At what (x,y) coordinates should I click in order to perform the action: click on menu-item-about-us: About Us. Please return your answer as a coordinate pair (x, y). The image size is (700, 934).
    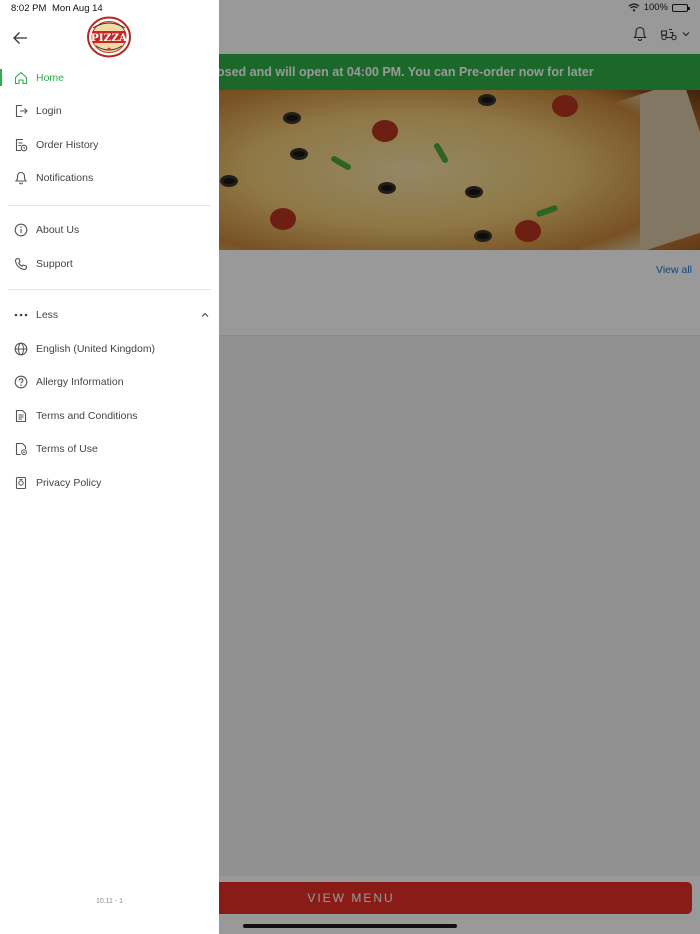
    Looking at the image, I should click on (109, 230).